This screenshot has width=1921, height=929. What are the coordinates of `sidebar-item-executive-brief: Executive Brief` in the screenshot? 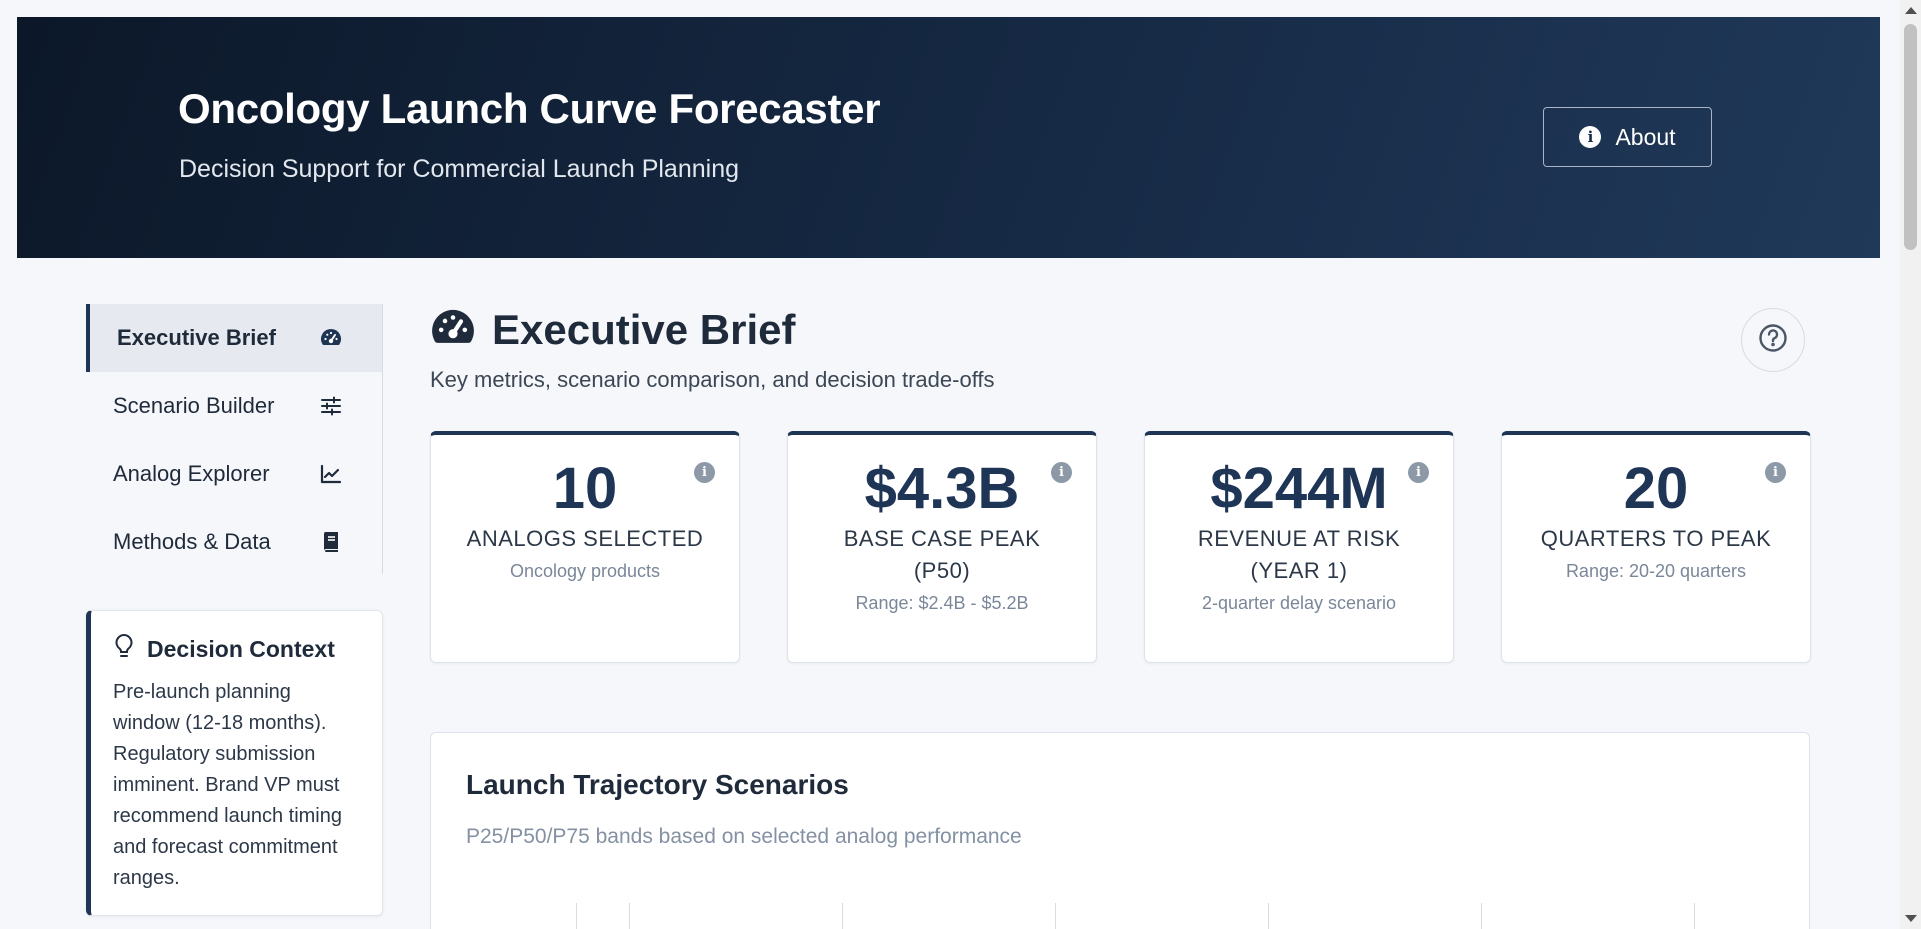 It's located at (234, 338).